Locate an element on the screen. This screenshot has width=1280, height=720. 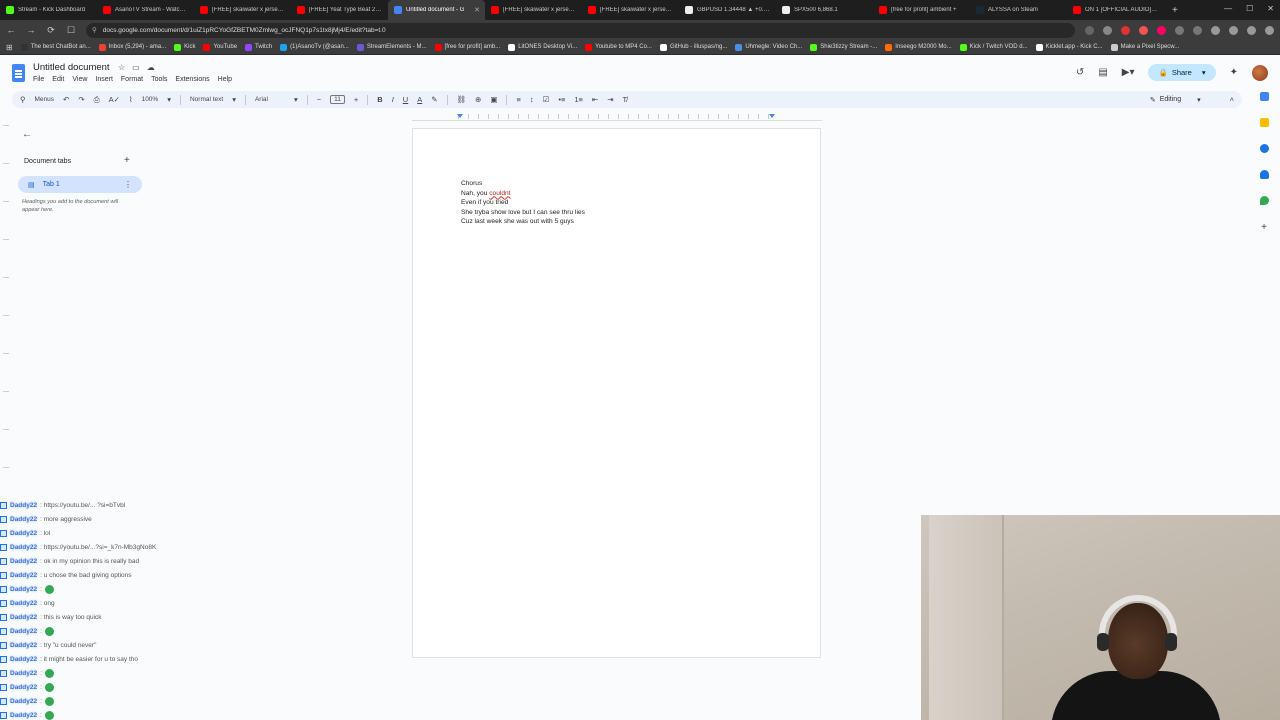
checklist-icon: ☑ is located at coordinates (546, 99).